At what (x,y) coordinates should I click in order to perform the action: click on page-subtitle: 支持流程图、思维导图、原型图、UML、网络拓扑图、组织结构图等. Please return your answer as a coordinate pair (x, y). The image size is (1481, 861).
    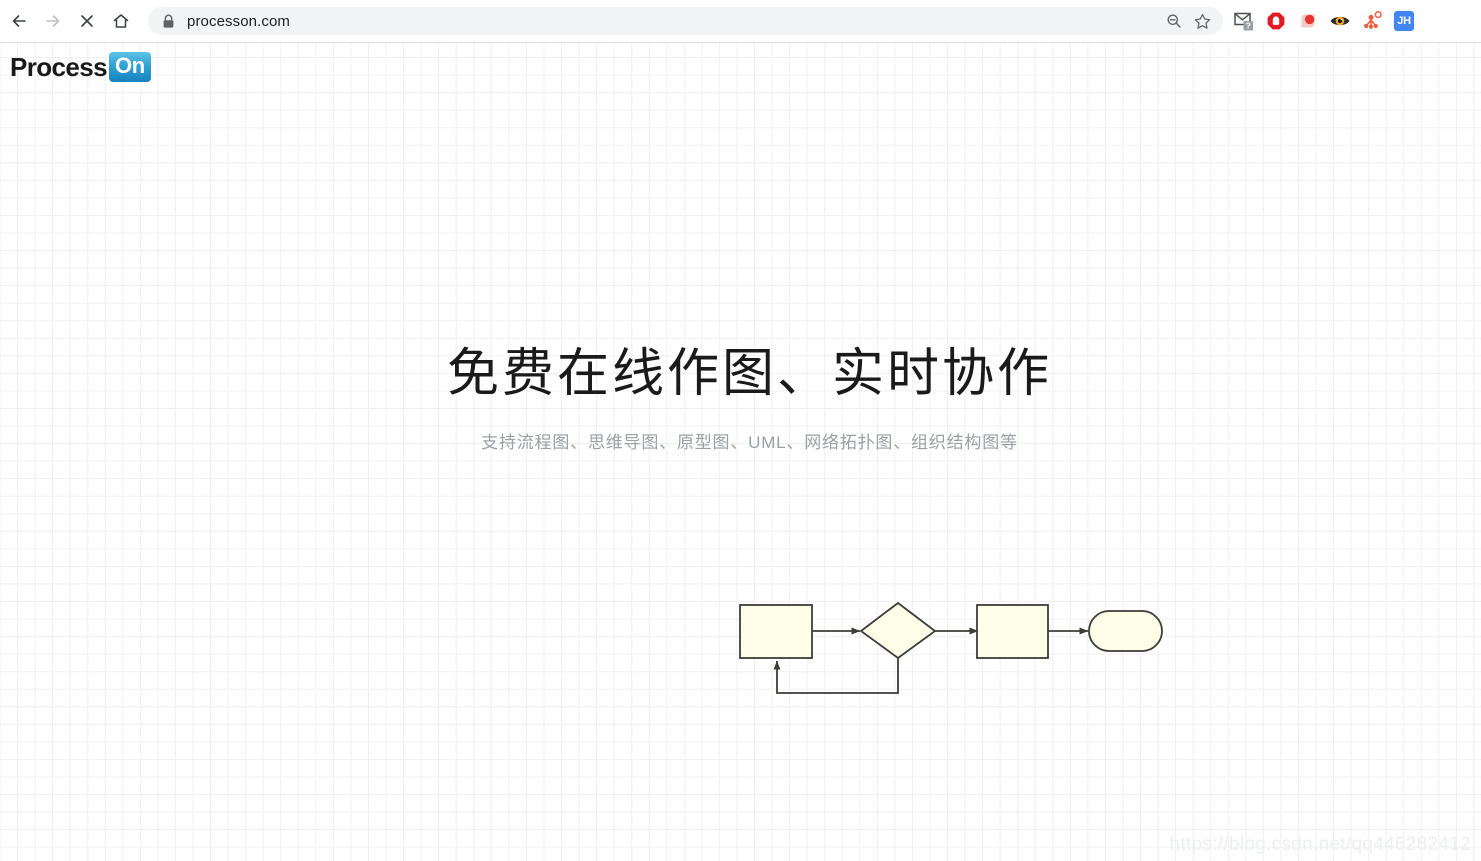
    Looking at the image, I should click on (749, 443).